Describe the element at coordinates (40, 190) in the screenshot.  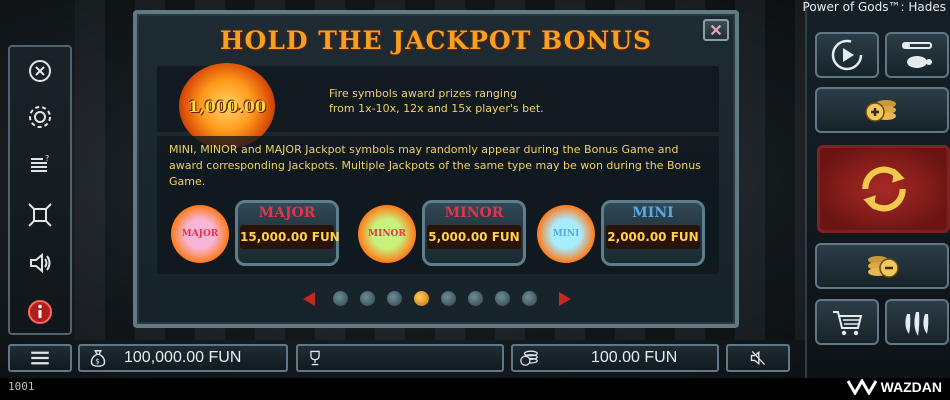
I see `left-menu-panel: ?` at that location.